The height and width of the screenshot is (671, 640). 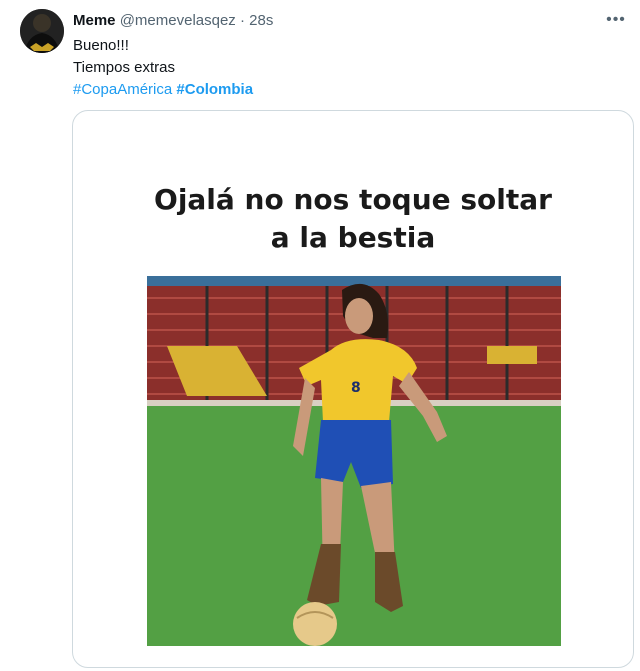 I want to click on author-handle: @memevelasqez, so click(x=178, y=20).